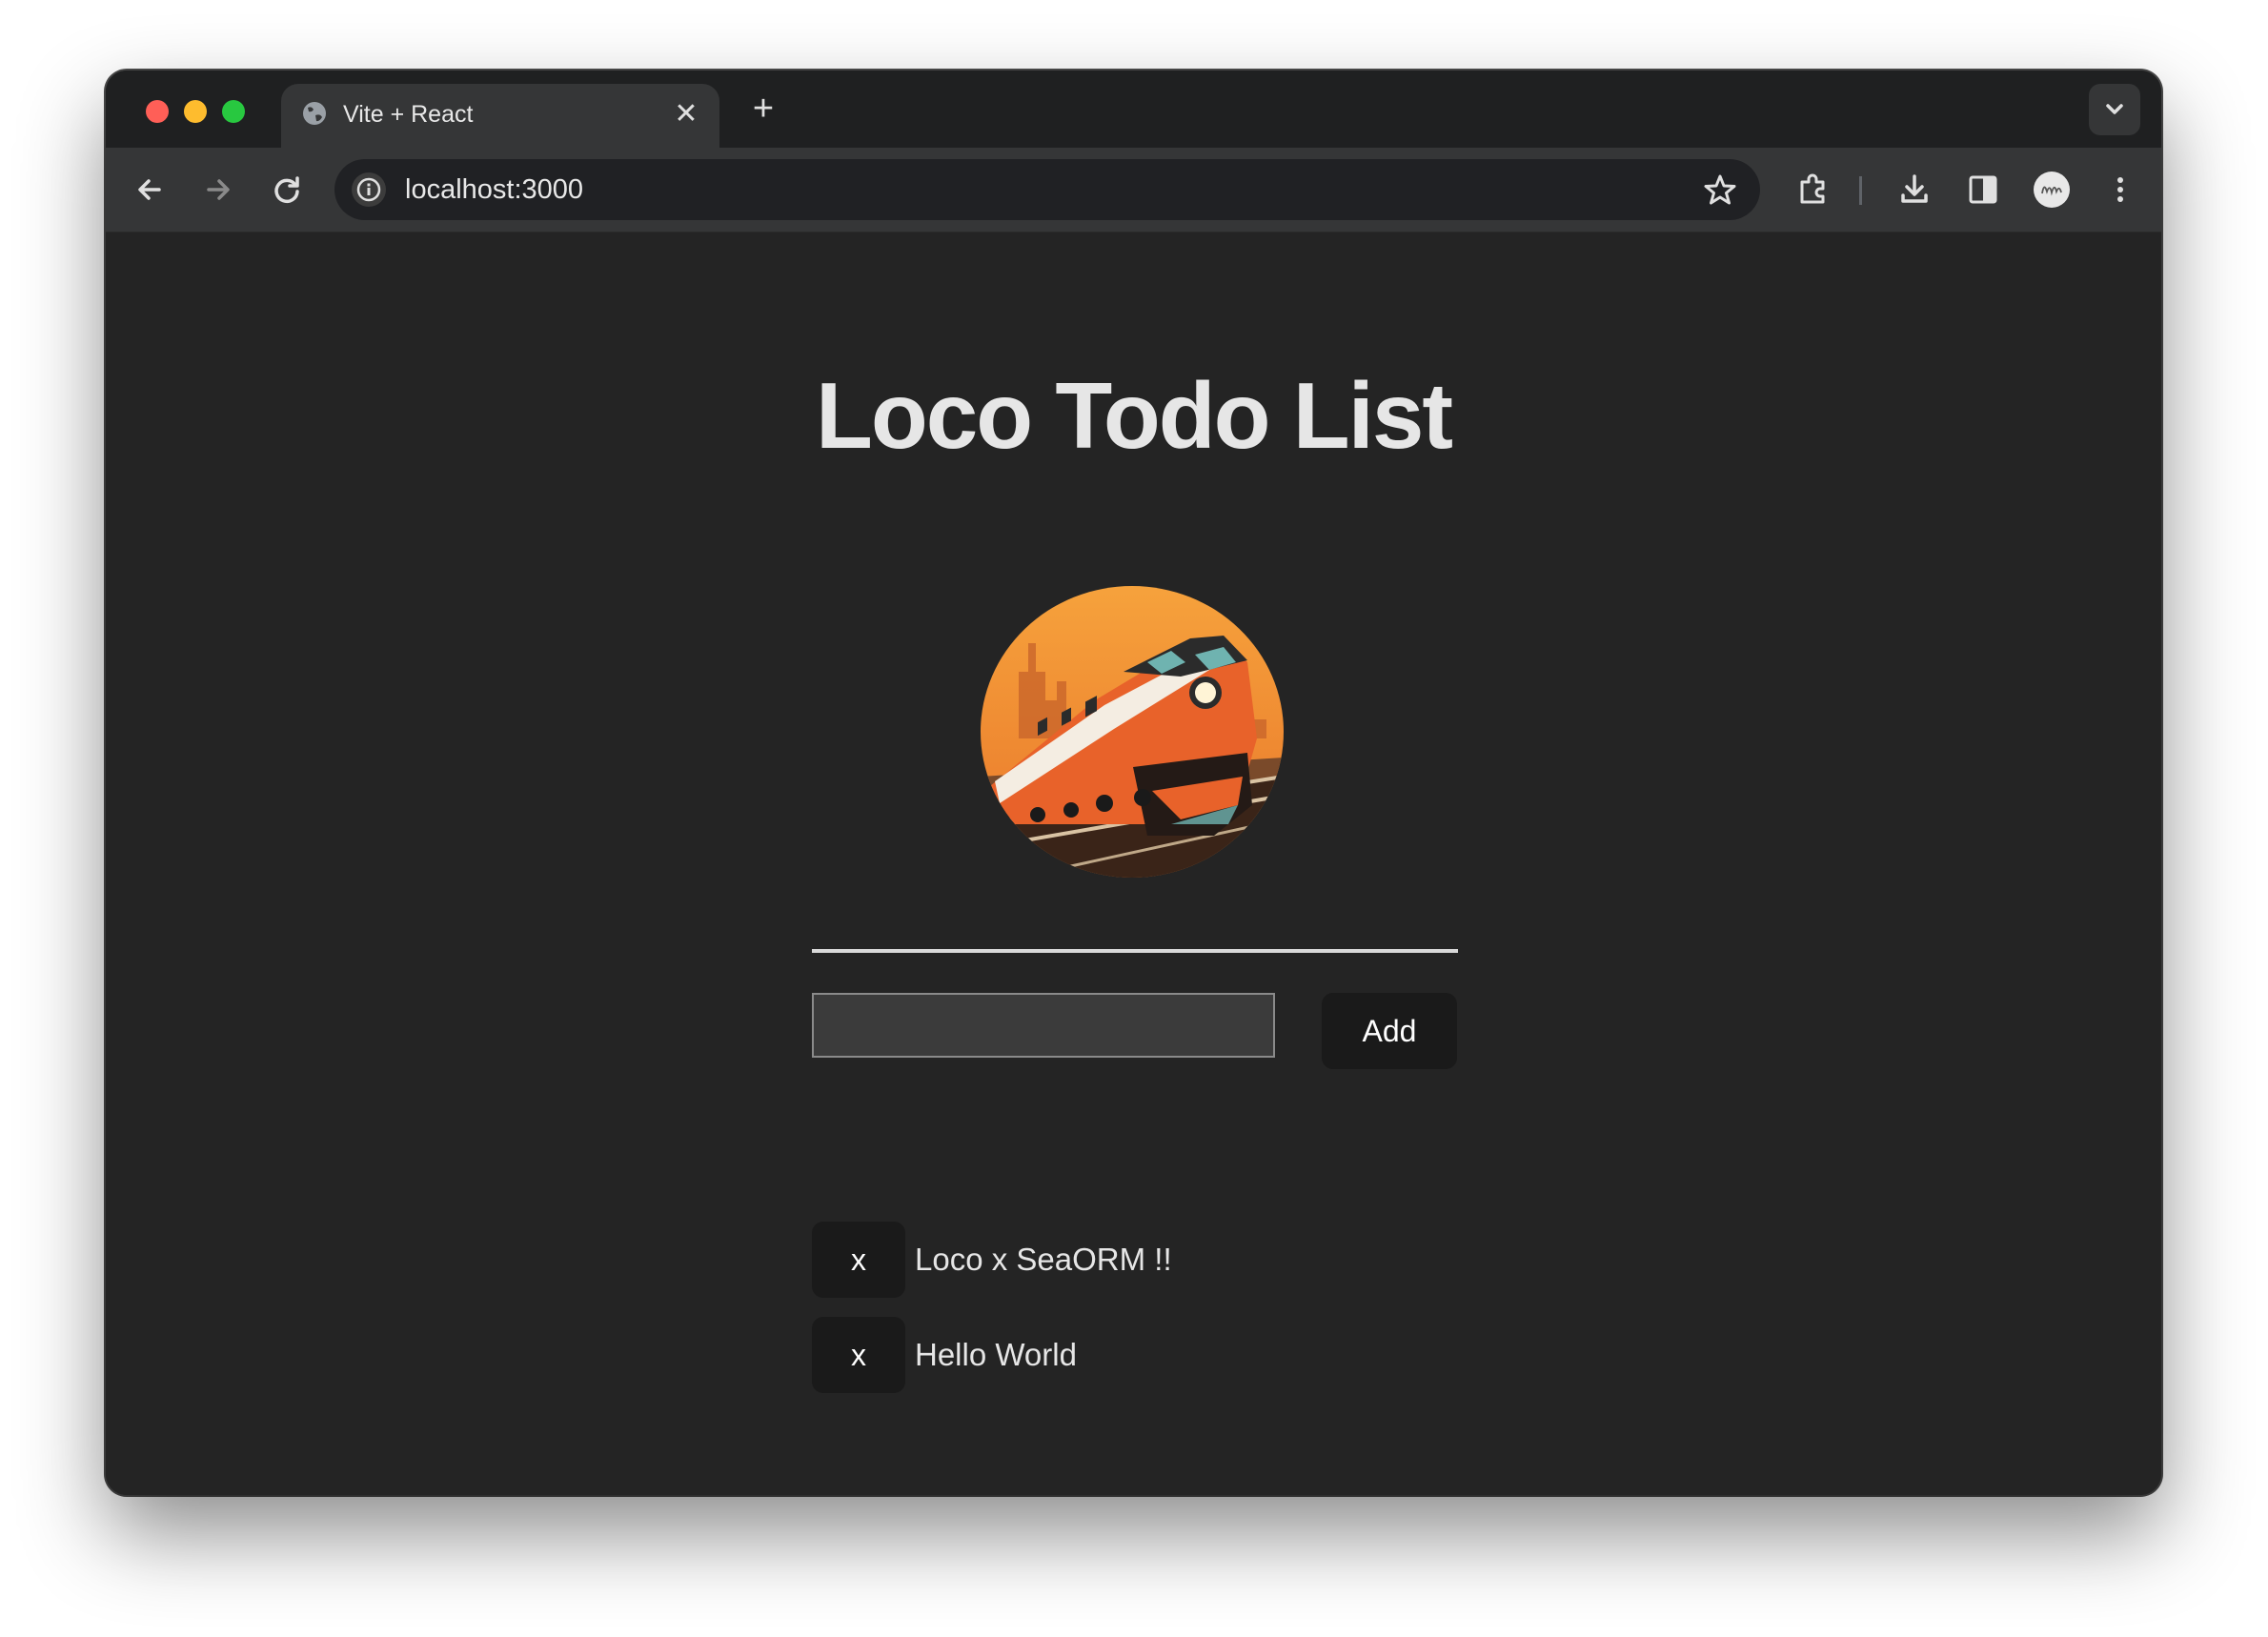 This screenshot has width=2268, height=1637. What do you see at coordinates (686, 114) in the screenshot?
I see `close-tab-icon: ✕` at bounding box center [686, 114].